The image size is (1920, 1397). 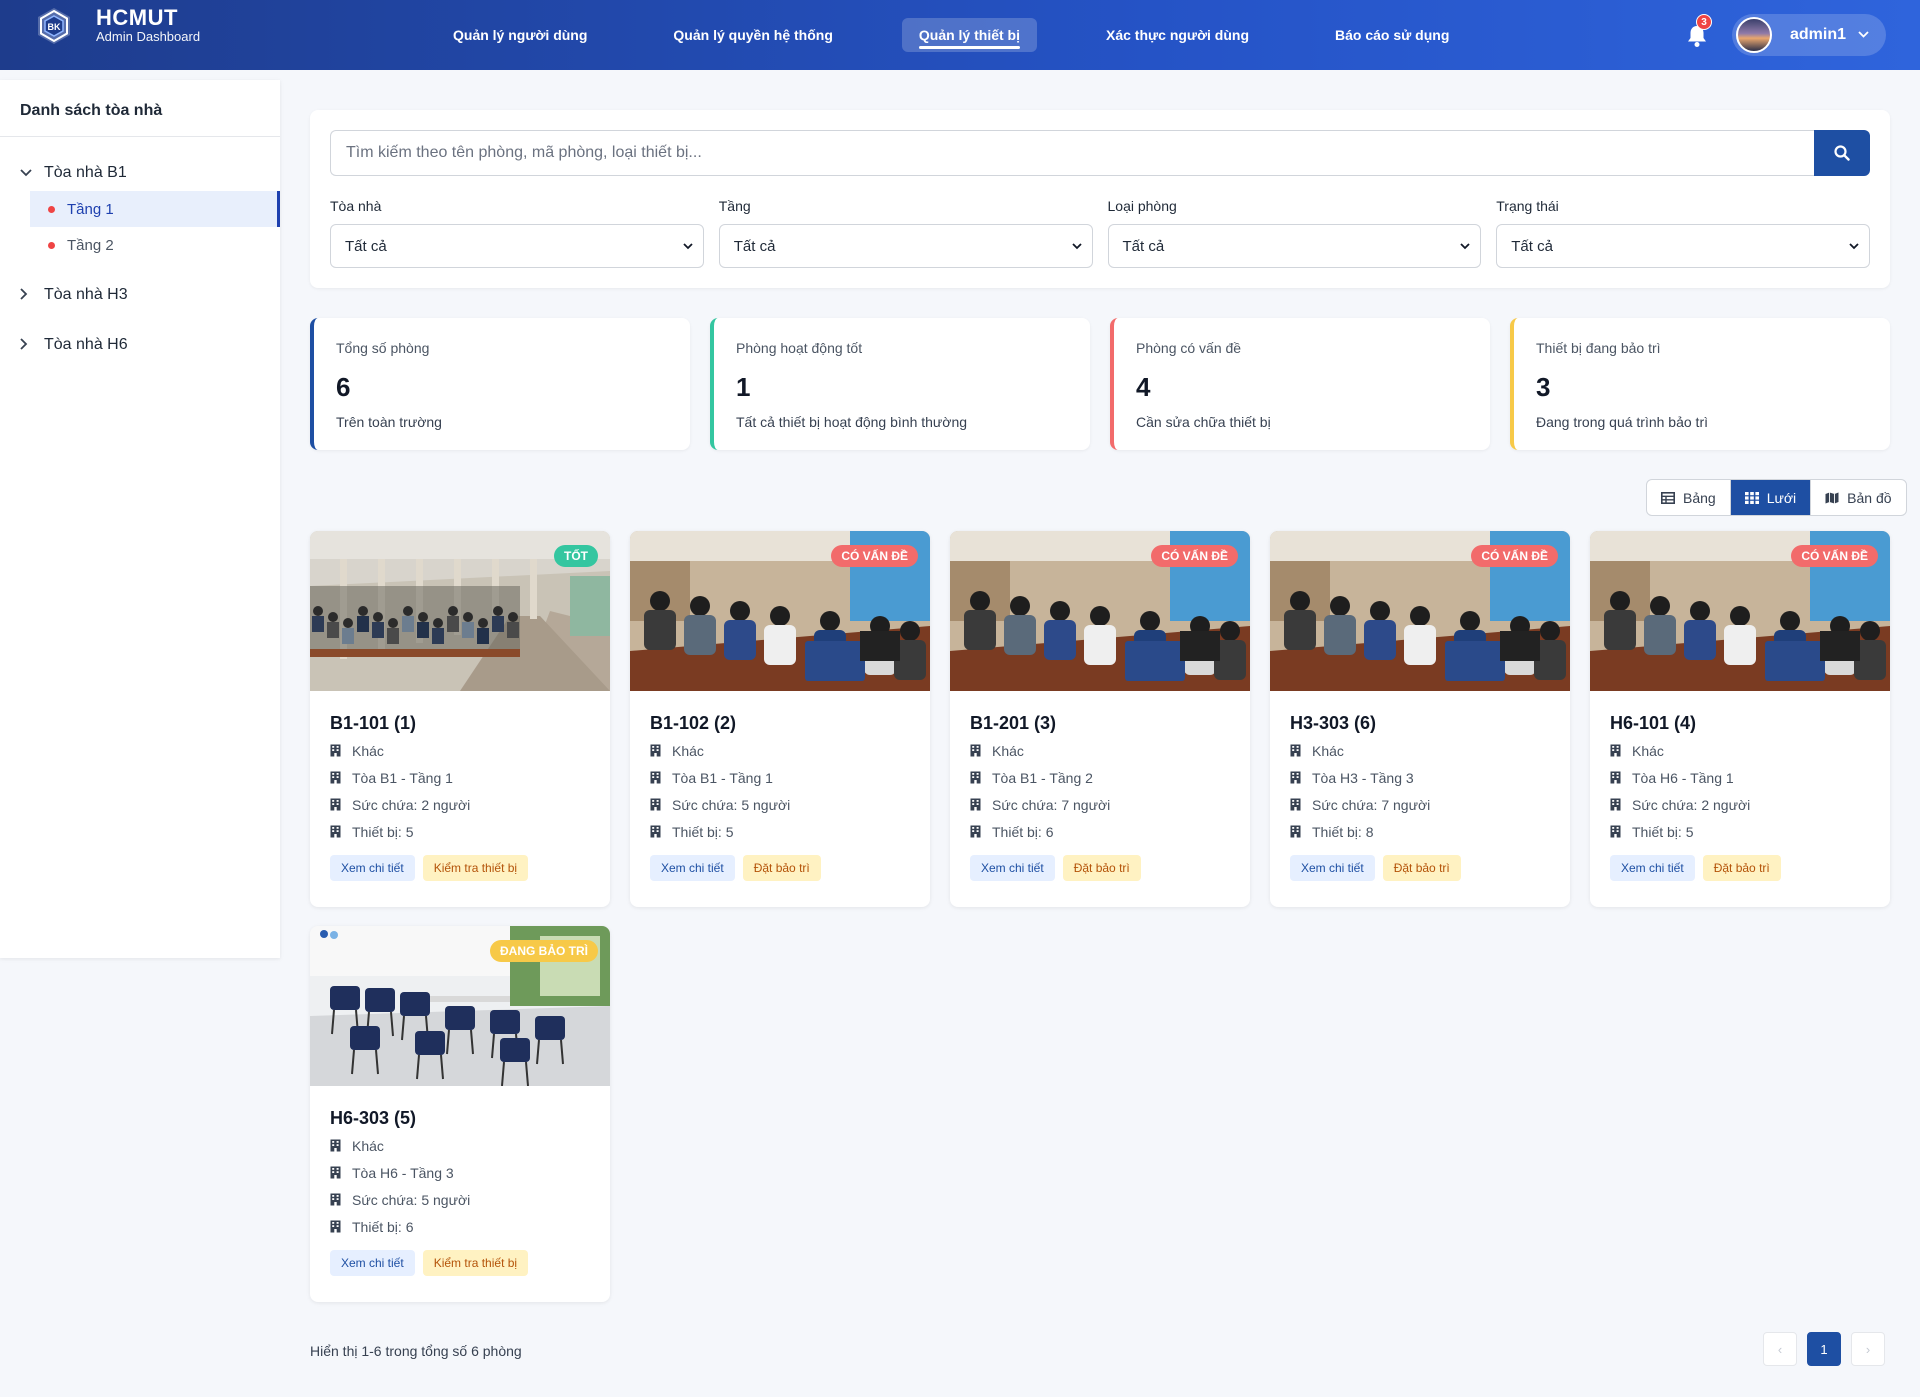 What do you see at coordinates (969, 35) in the screenshot?
I see `nav-device-management: Quản lý thiết bị` at bounding box center [969, 35].